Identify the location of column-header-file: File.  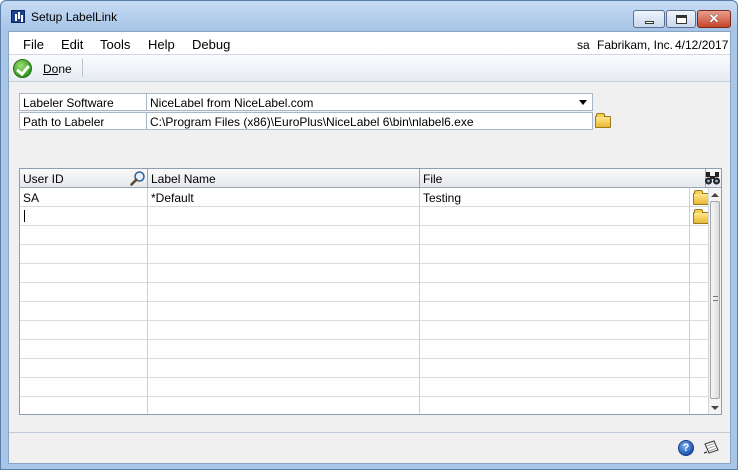
(563, 178).